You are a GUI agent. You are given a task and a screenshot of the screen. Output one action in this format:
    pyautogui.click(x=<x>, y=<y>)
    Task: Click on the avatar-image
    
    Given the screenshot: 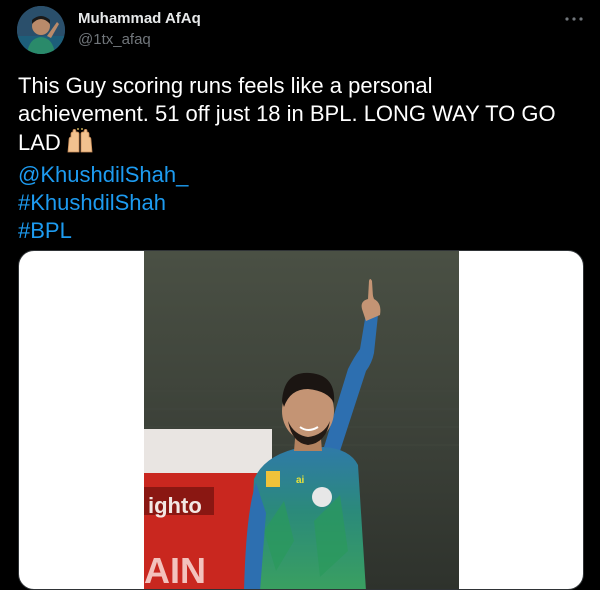 What is the action you would take?
    pyautogui.click(x=41, y=30)
    